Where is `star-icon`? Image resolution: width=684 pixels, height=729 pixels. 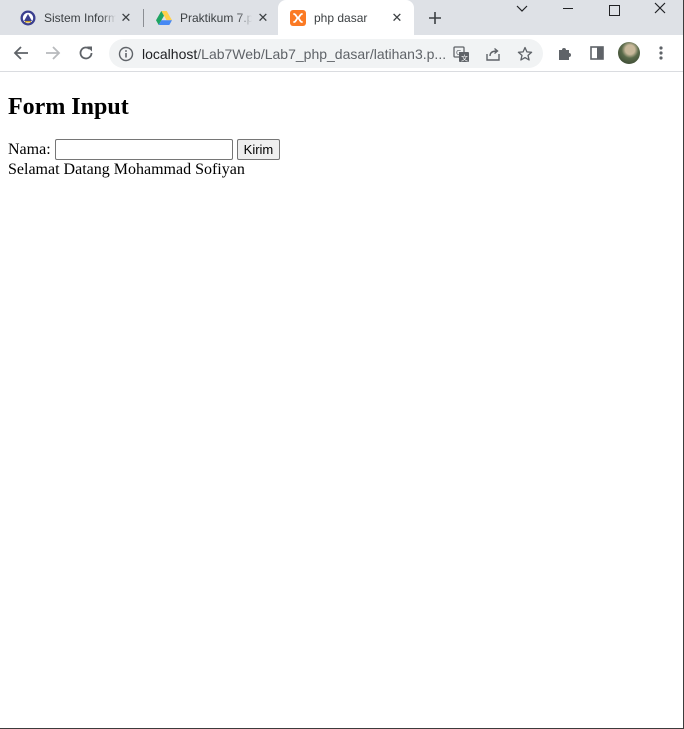
star-icon is located at coordinates (525, 53).